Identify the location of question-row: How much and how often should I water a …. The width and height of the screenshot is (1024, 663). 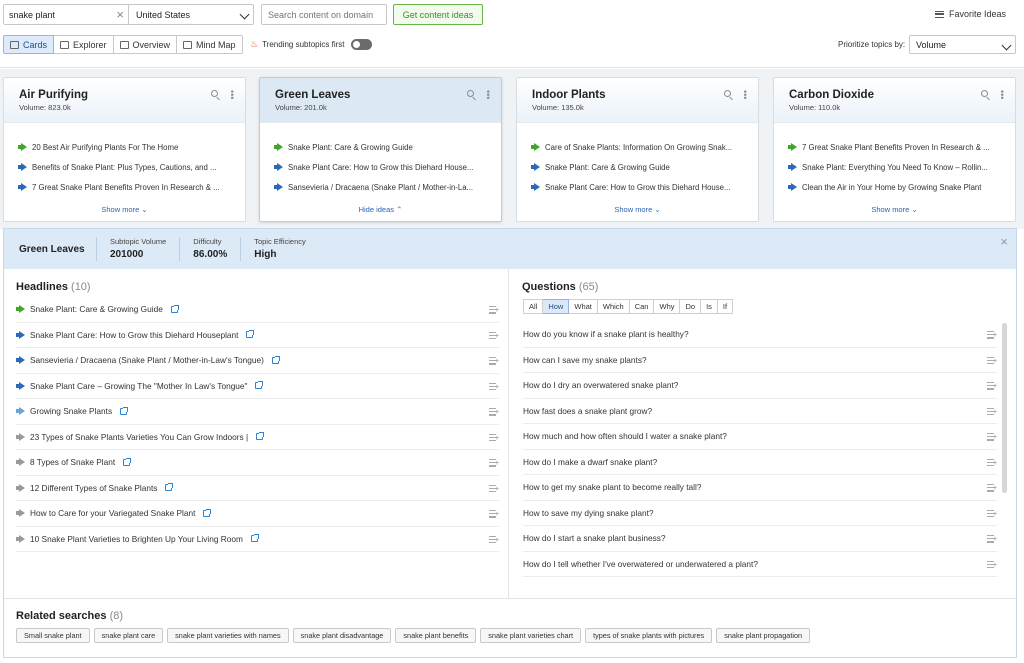
(760, 437).